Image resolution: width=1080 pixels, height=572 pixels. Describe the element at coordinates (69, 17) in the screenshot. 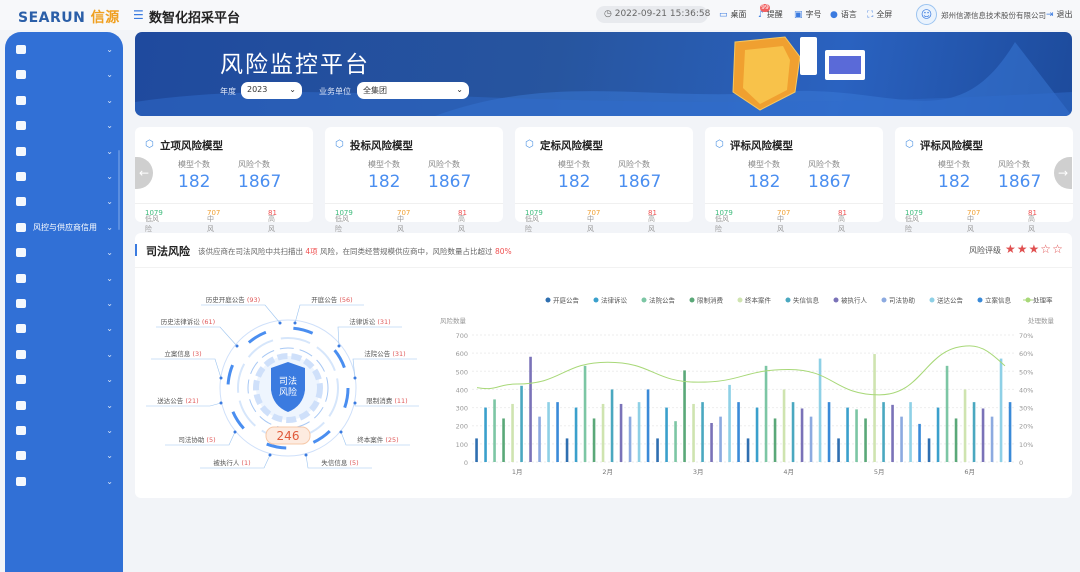

I see `logo: SEARUN 信源` at that location.